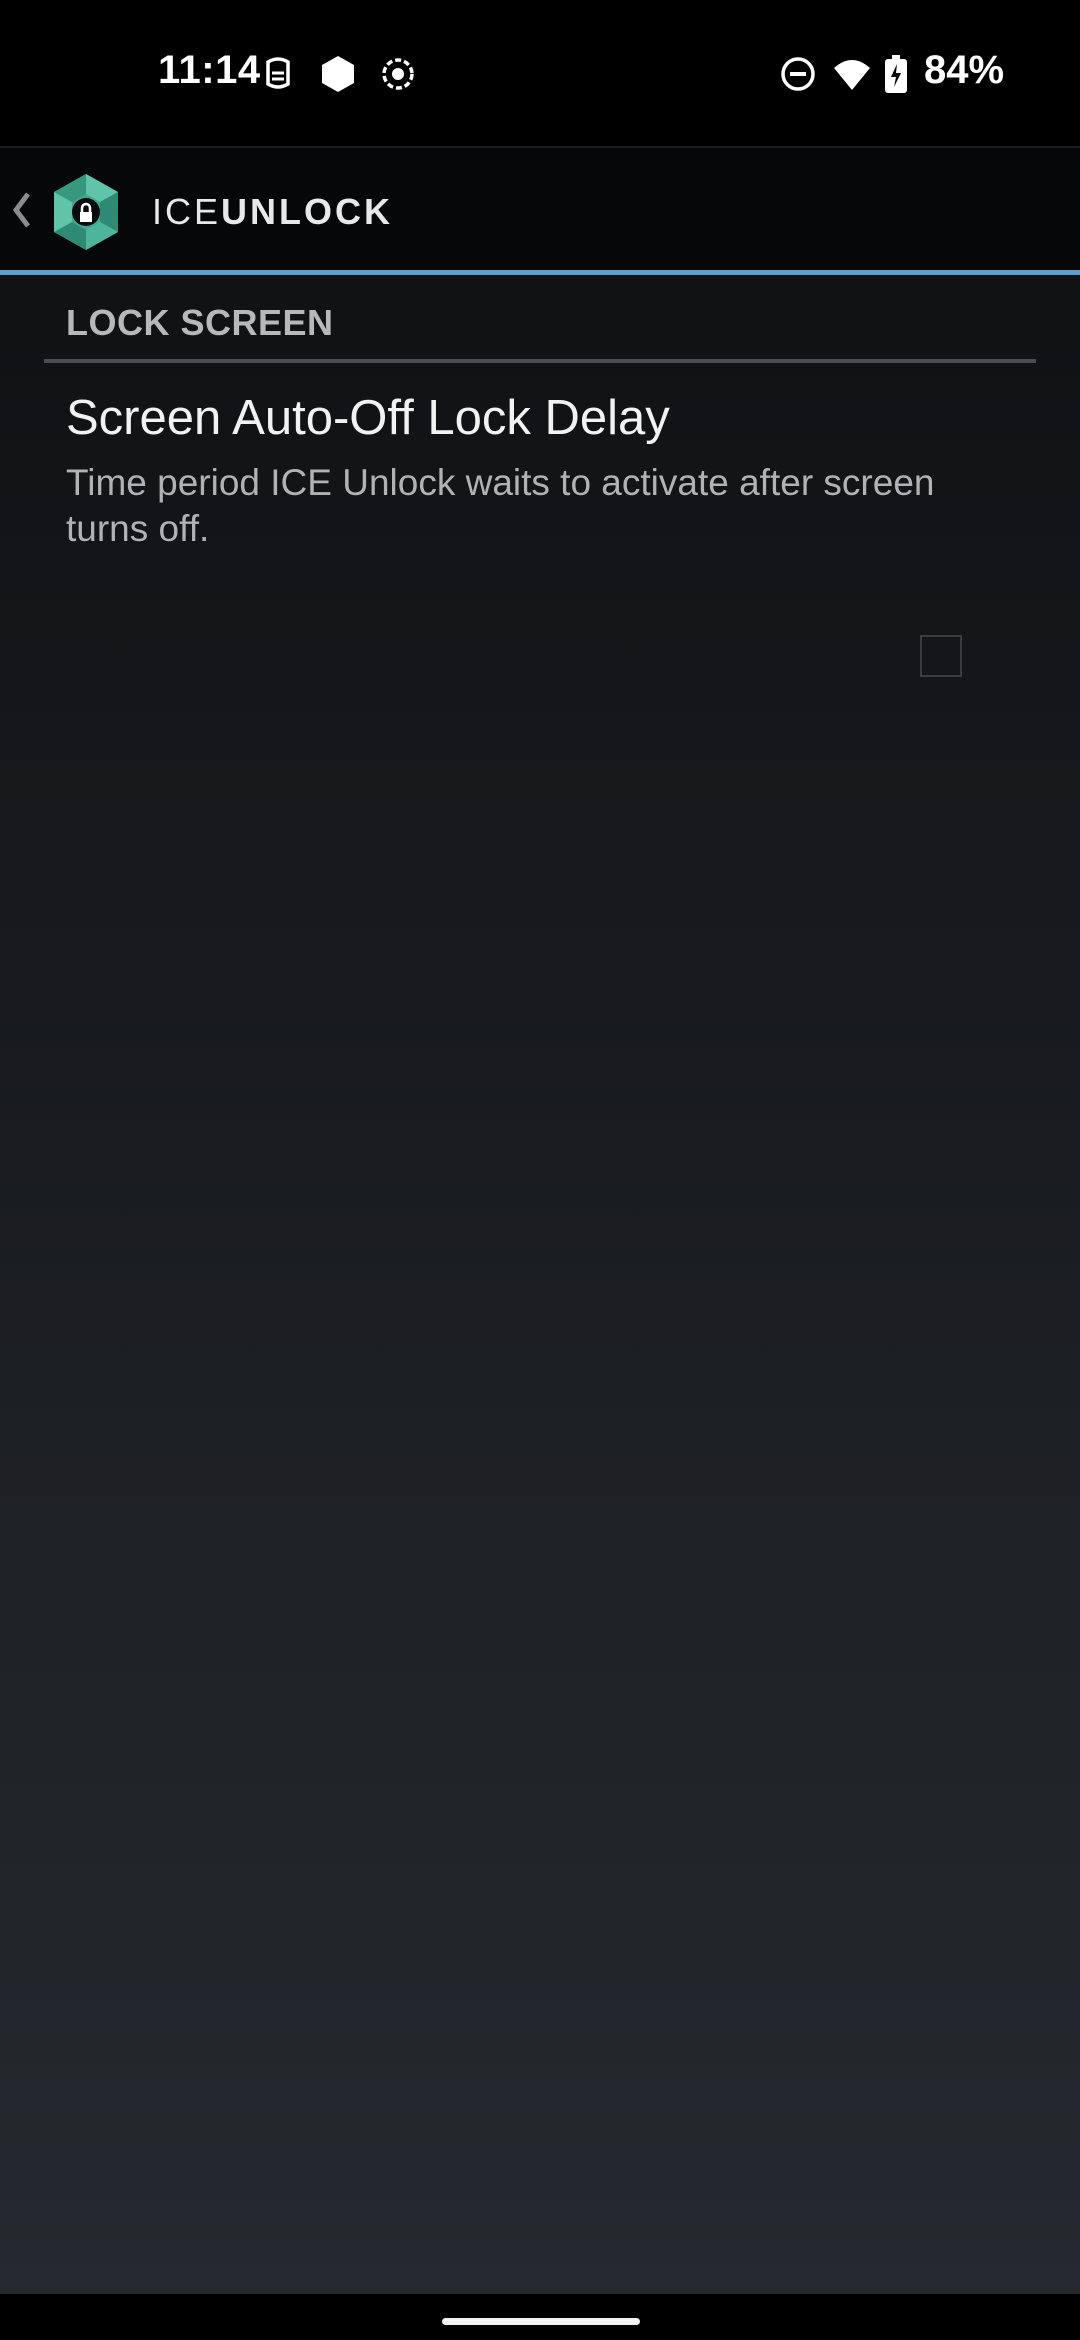 Image resolution: width=1080 pixels, height=2340 pixels. Describe the element at coordinates (307, 211) in the screenshot. I see `app-title-bold: UNLOCK` at that location.